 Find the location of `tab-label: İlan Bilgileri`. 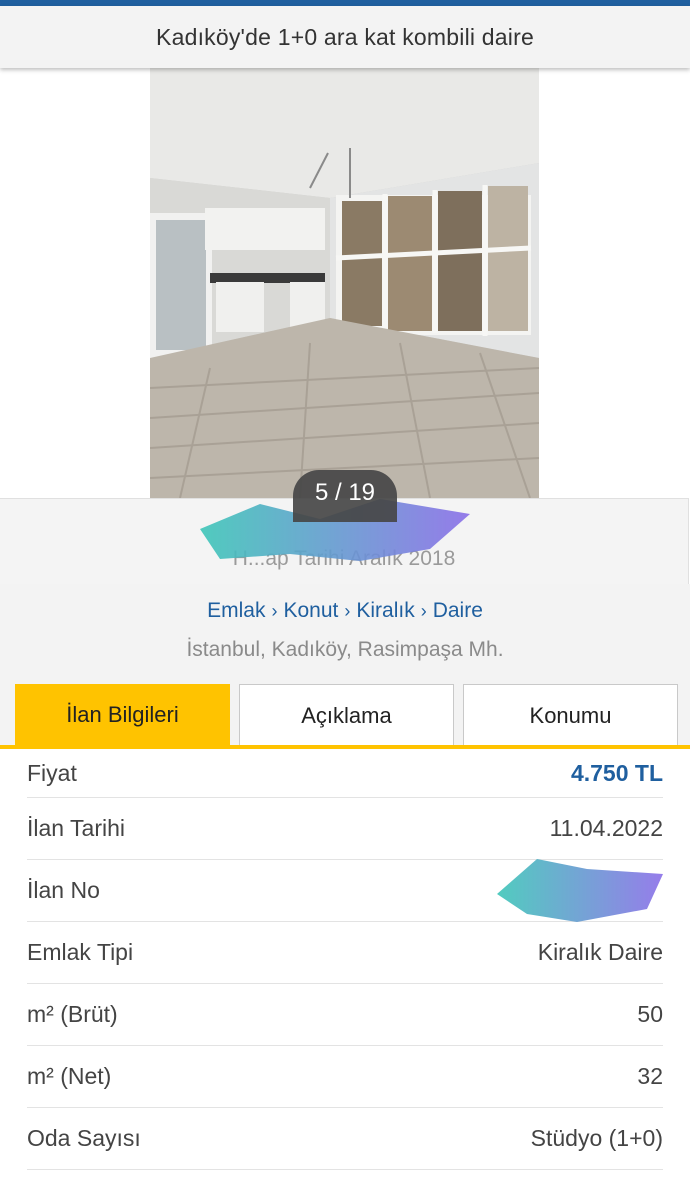

tab-label: İlan Bilgileri is located at coordinates (122, 714).